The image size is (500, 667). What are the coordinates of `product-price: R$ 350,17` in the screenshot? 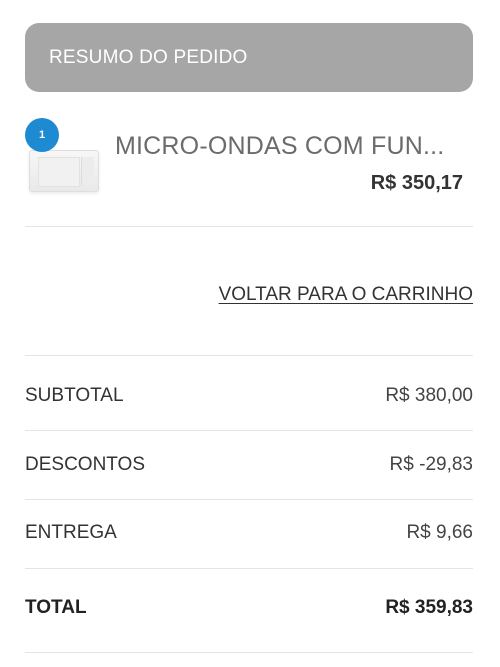 It's located at (416, 183).